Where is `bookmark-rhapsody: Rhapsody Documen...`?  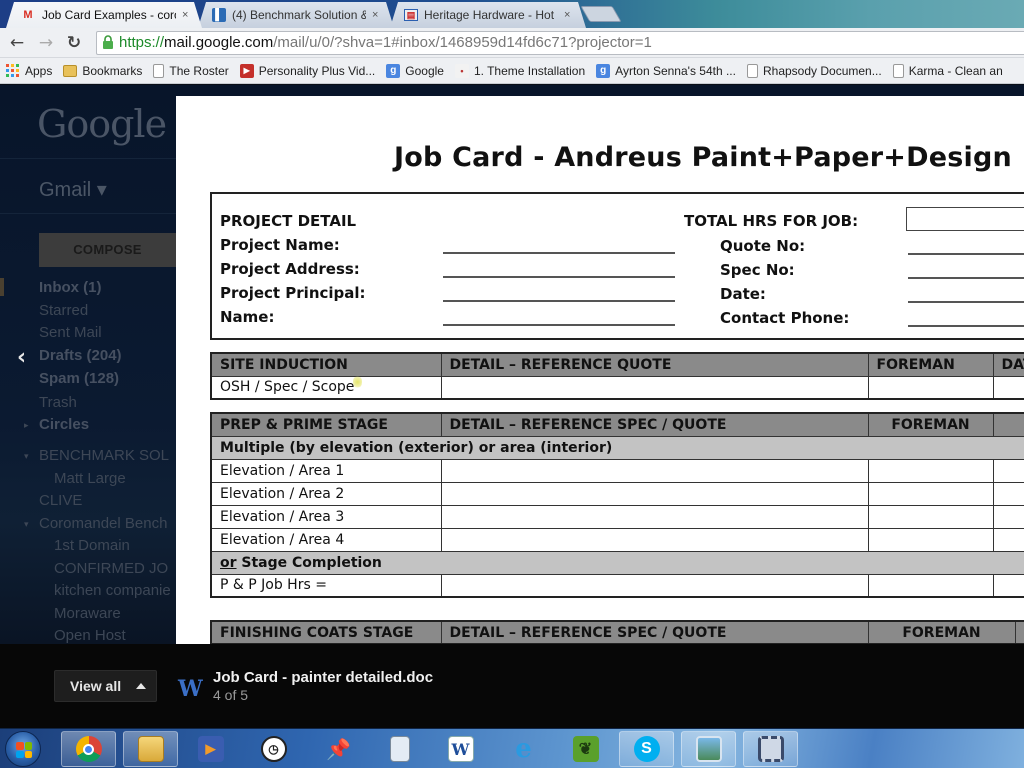
bookmark-rhapsody: Rhapsody Documen... is located at coordinates (814, 70).